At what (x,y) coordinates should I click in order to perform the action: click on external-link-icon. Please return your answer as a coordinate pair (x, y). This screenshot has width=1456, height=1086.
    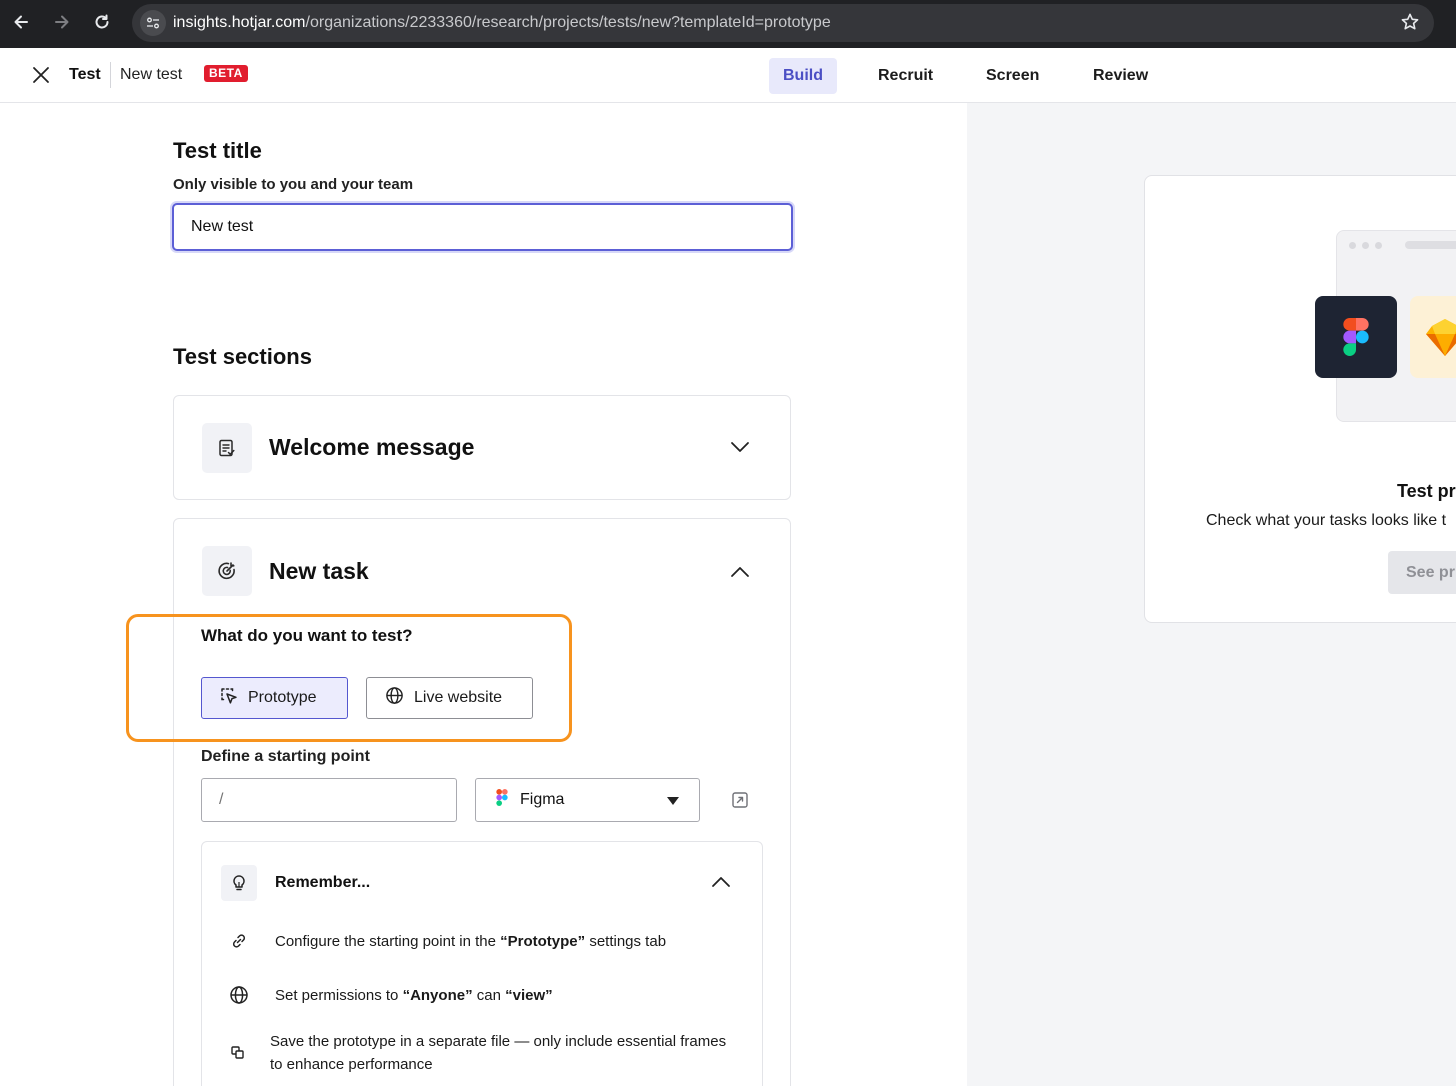
    Looking at the image, I should click on (740, 800).